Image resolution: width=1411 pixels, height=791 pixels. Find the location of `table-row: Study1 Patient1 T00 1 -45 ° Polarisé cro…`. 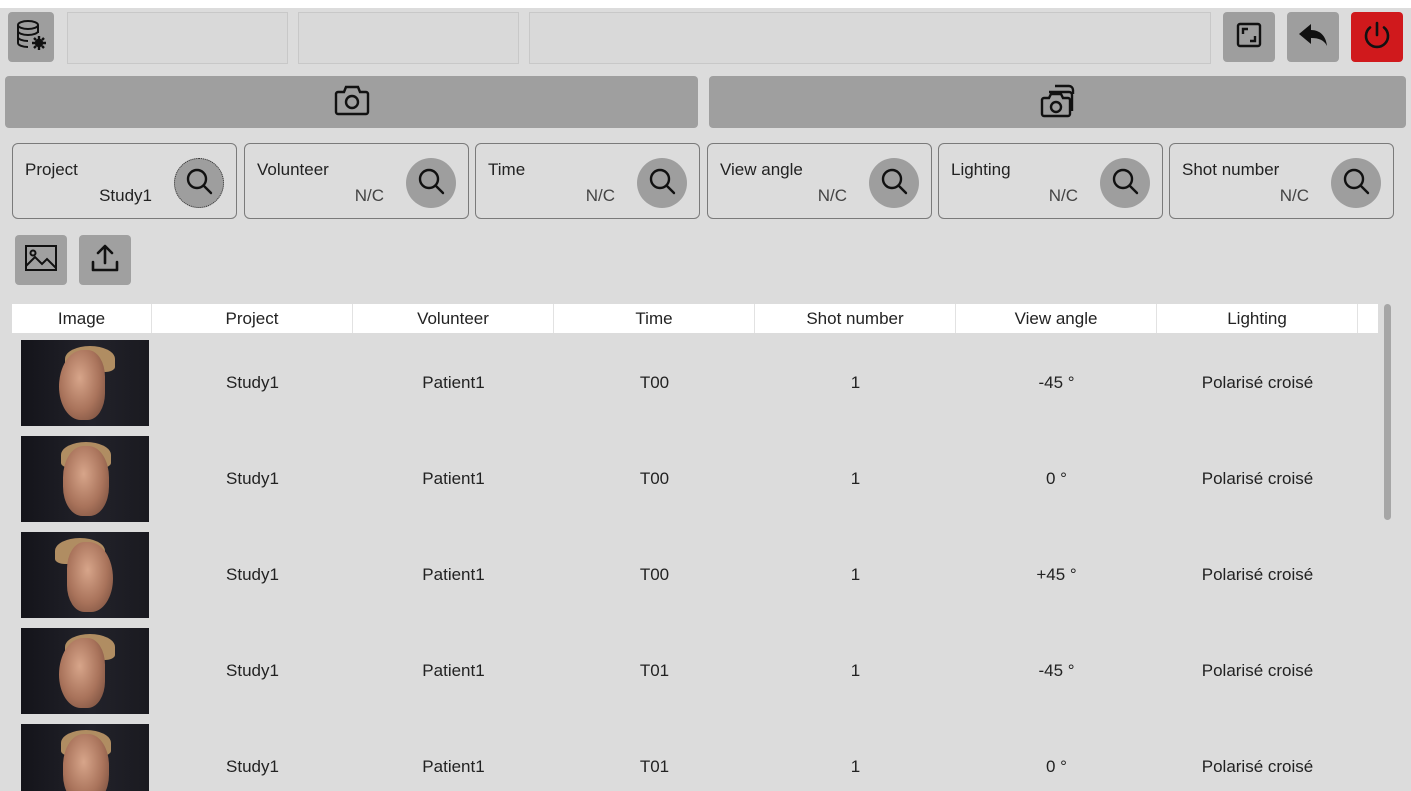

table-row: Study1 Patient1 T00 1 -45 ° Polarisé cro… is located at coordinates (695, 383).